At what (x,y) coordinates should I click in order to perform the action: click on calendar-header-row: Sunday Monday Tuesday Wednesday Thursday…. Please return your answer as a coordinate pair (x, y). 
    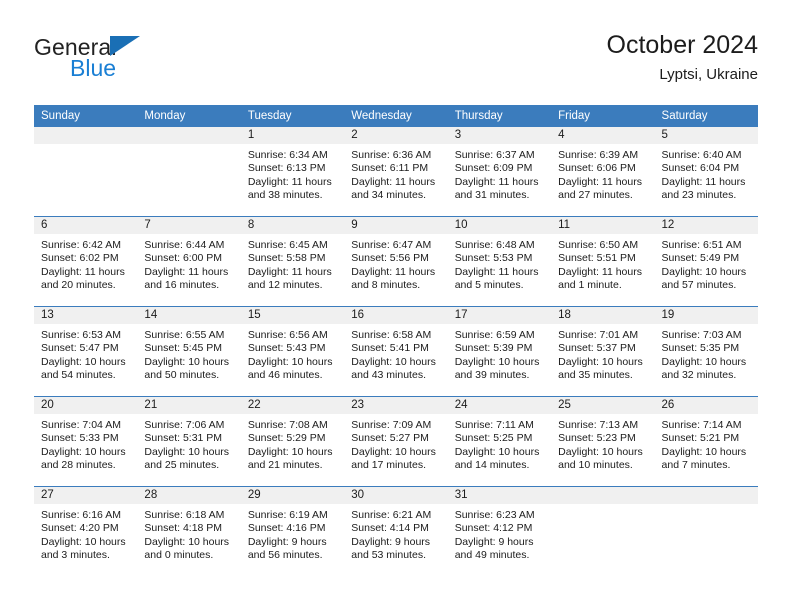
    Looking at the image, I should click on (396, 116).